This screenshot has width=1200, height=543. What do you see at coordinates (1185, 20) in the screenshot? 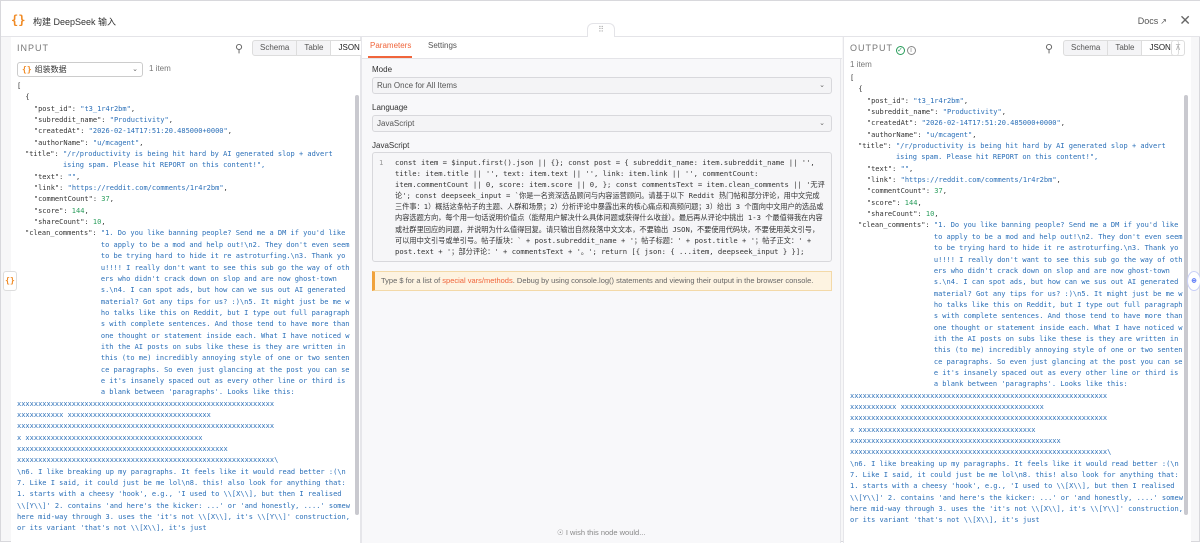
I see `close-icon: ✕` at bounding box center [1185, 20].